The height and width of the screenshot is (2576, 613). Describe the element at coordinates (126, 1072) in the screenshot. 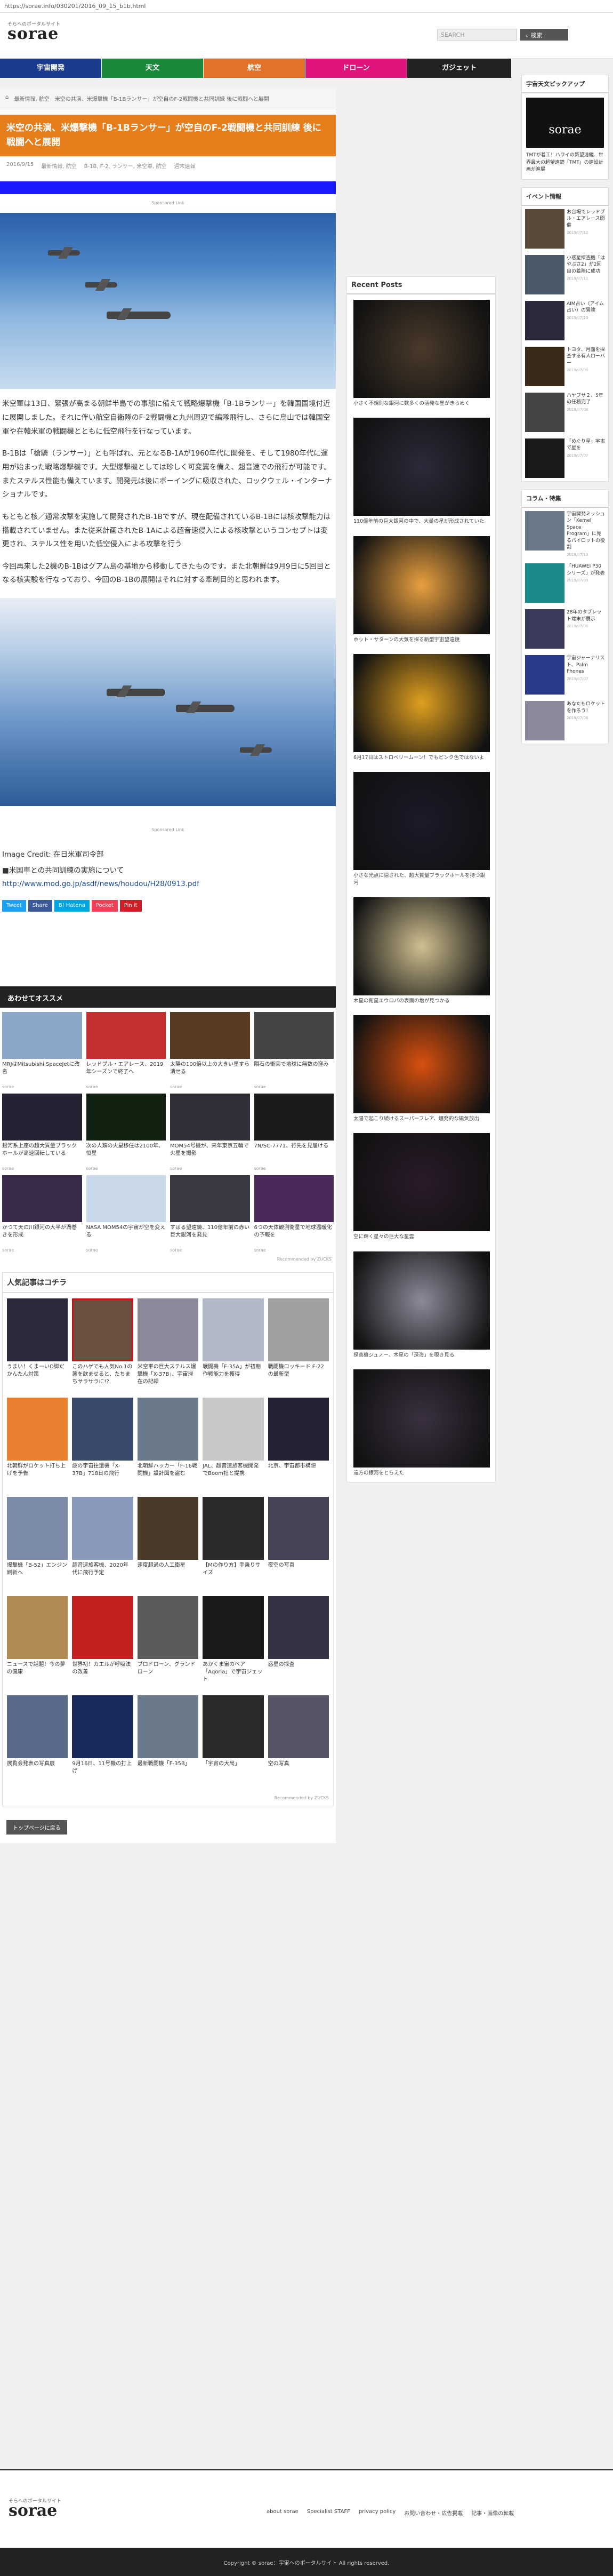

I see `recommend-card-title: レッドブル・エアレース、2019年シーズンで終了へ` at that location.